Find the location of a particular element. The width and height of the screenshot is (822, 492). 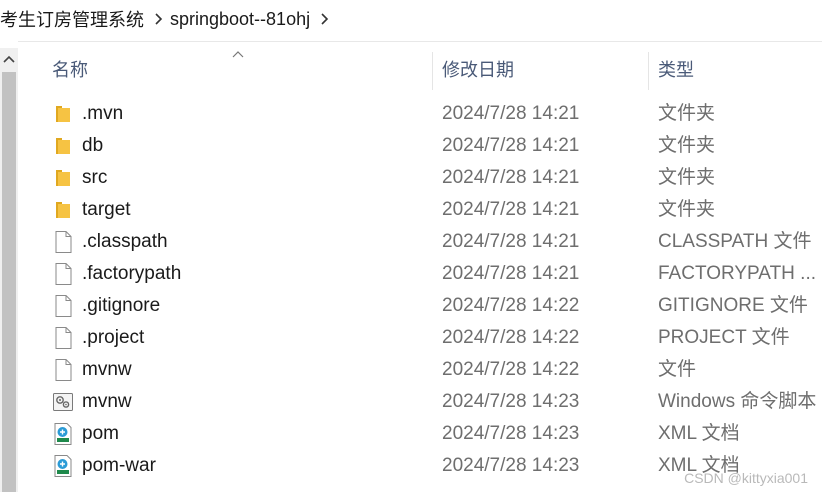

column-header-row: 名称 修改日期 类型 is located at coordinates (420, 69).